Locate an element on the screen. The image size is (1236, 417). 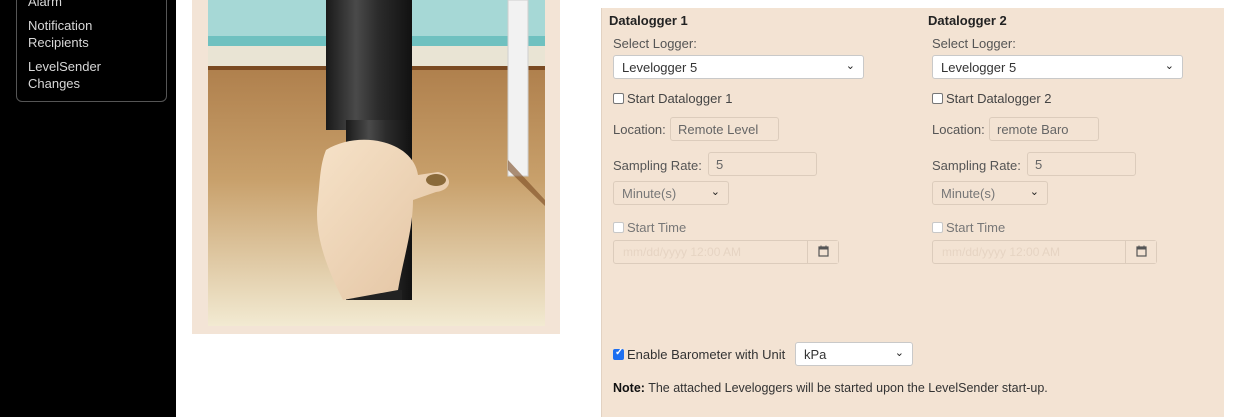
start-datalogger-2-row: Start Datalogger 2 is located at coordinates (992, 98).